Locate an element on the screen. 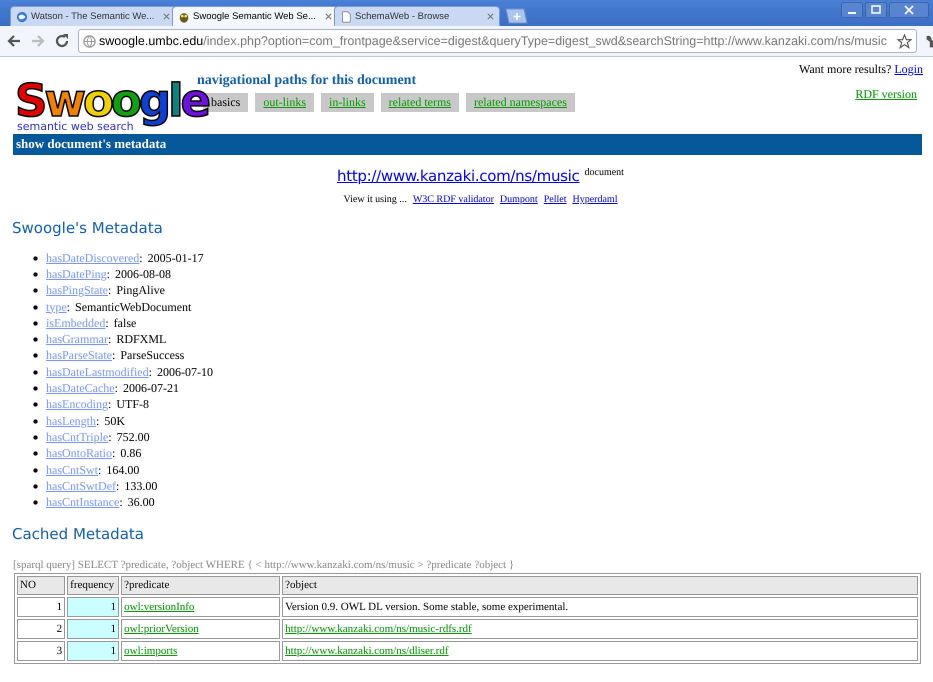  property-link: hasDateCache is located at coordinates (80, 388).